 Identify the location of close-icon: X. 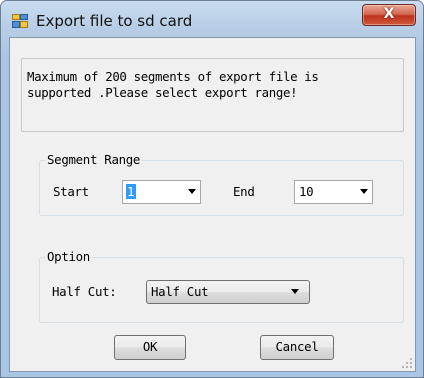
(389, 14).